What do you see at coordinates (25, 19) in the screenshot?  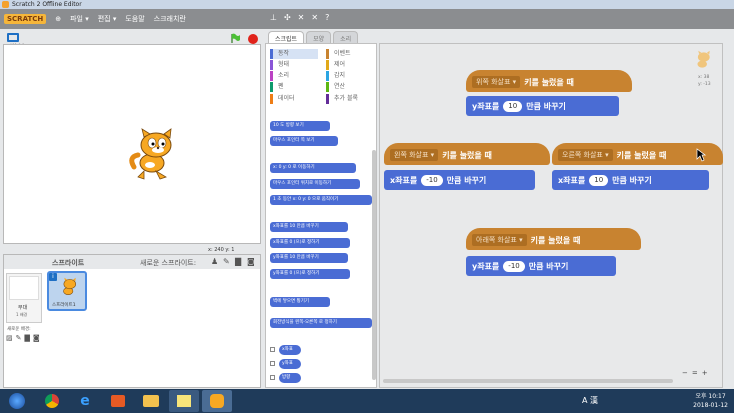 I see `scratch-logo: SCRATCH` at bounding box center [25, 19].